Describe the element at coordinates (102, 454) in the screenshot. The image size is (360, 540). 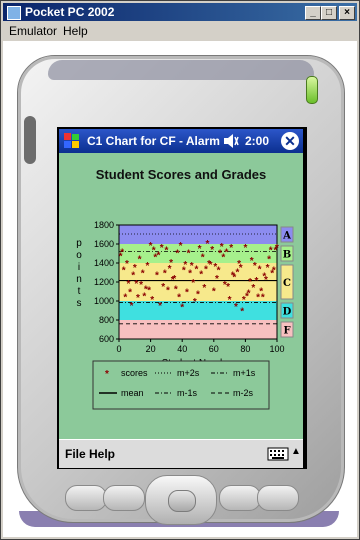
I see `menu-help-device: Help` at that location.